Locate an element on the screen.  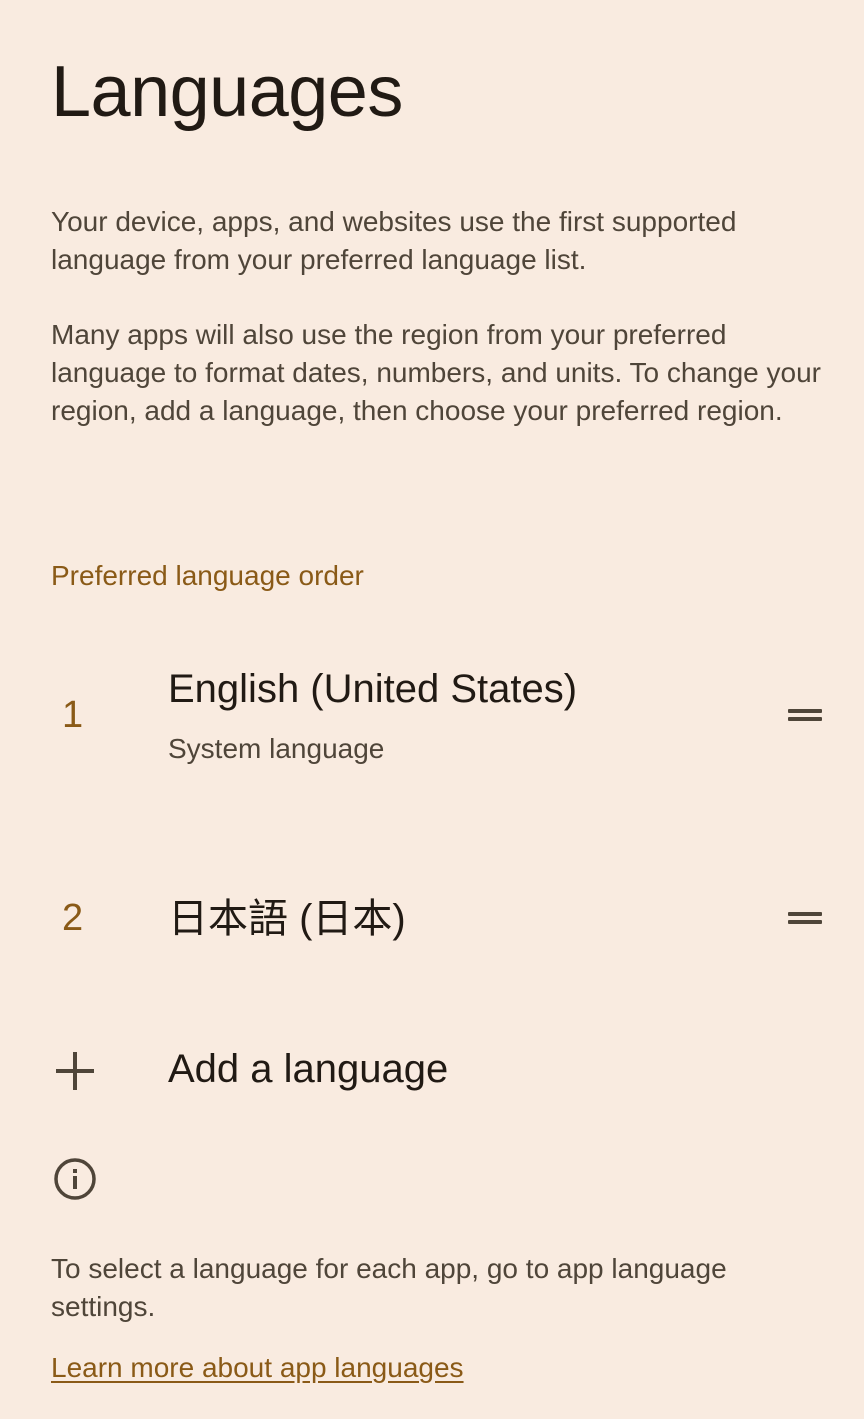
add-language-label: Add a language is located at coordinates (308, 1069).